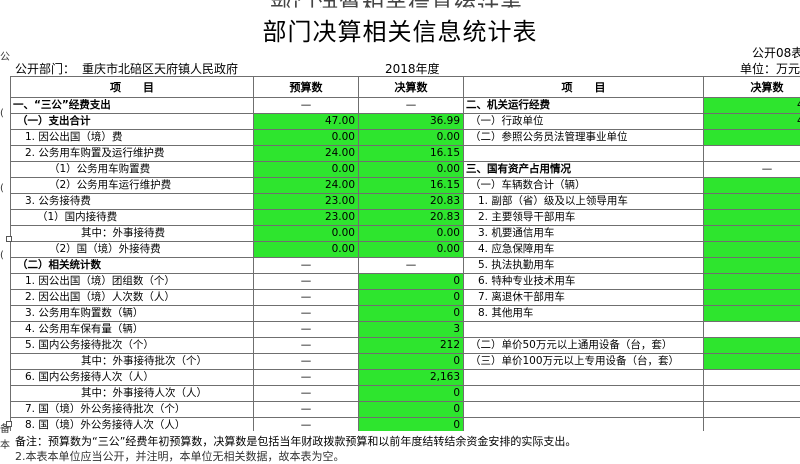 The height and width of the screenshot is (464, 800). What do you see at coordinates (132, 362) in the screenshot?
I see `row-label: 其中：外事接待批次（个）` at bounding box center [132, 362].